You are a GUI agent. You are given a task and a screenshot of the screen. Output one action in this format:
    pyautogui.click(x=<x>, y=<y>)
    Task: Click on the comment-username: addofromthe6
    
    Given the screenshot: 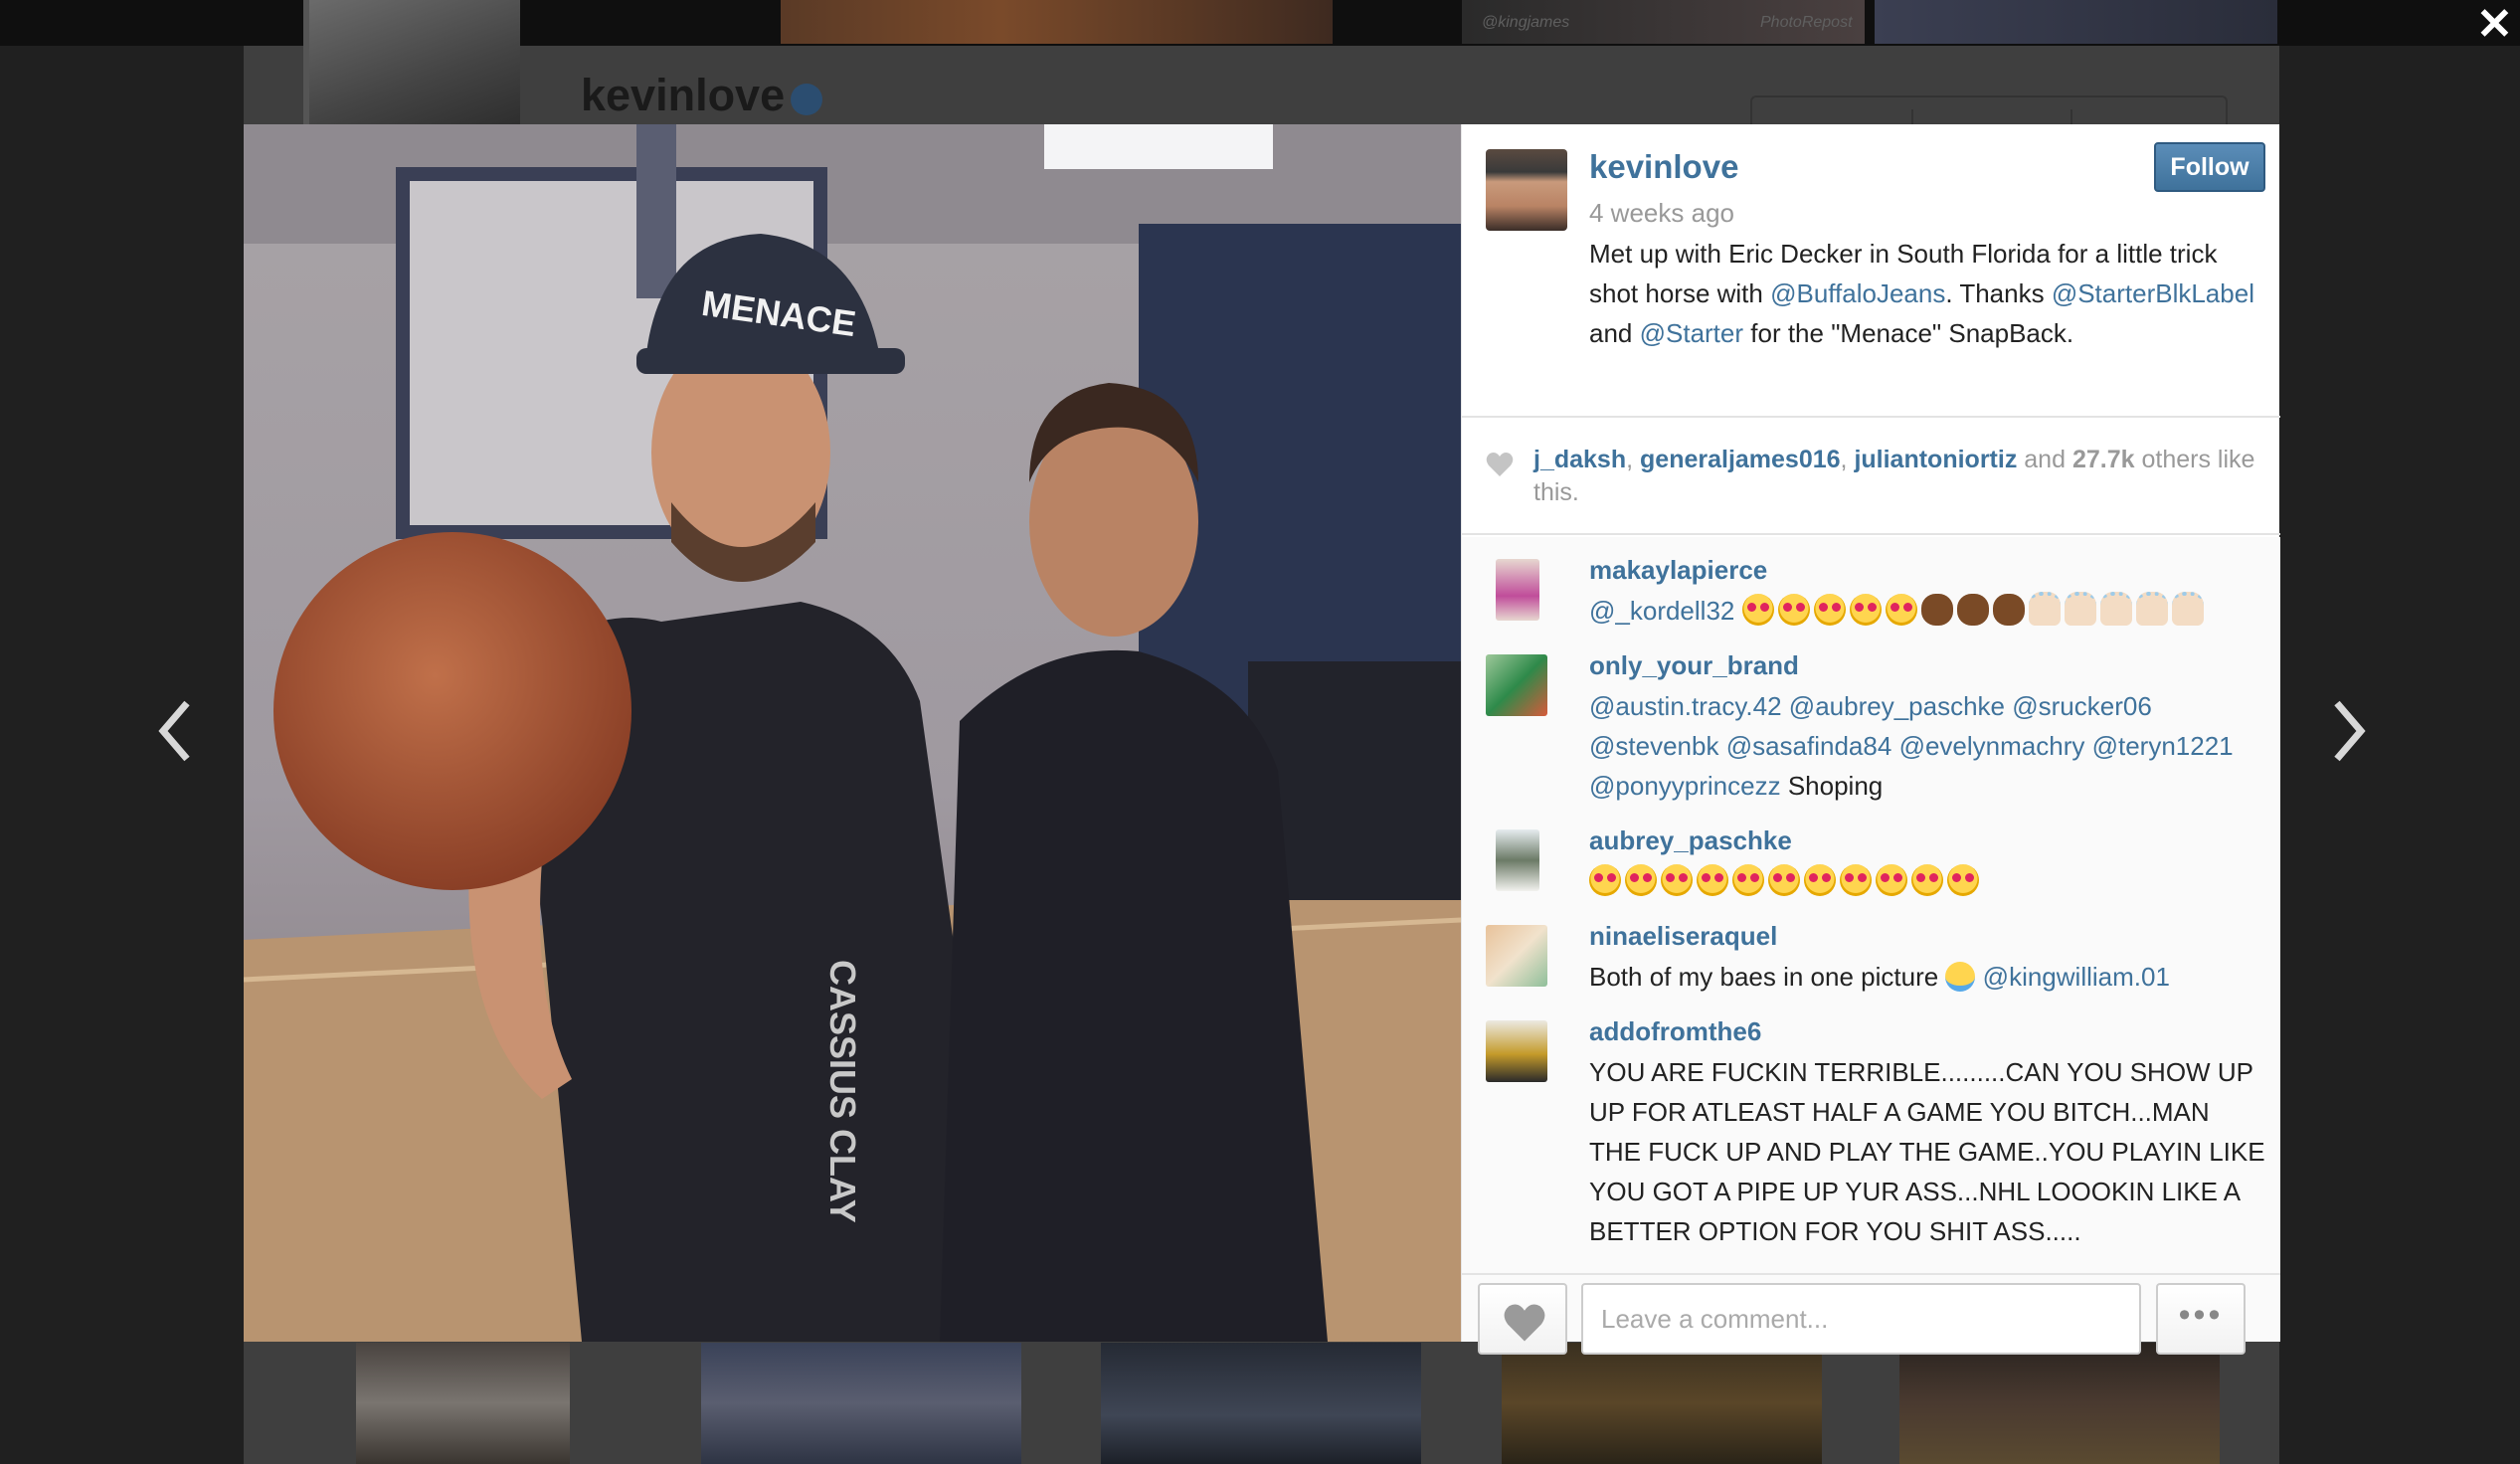 What is the action you would take?
    pyautogui.click(x=1675, y=1031)
    